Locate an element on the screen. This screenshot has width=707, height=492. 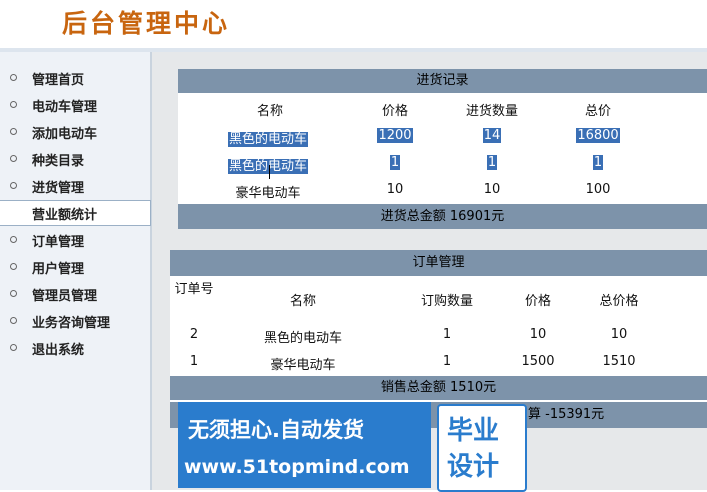
watermark-url: www.51topmind.com is located at coordinates (297, 467).